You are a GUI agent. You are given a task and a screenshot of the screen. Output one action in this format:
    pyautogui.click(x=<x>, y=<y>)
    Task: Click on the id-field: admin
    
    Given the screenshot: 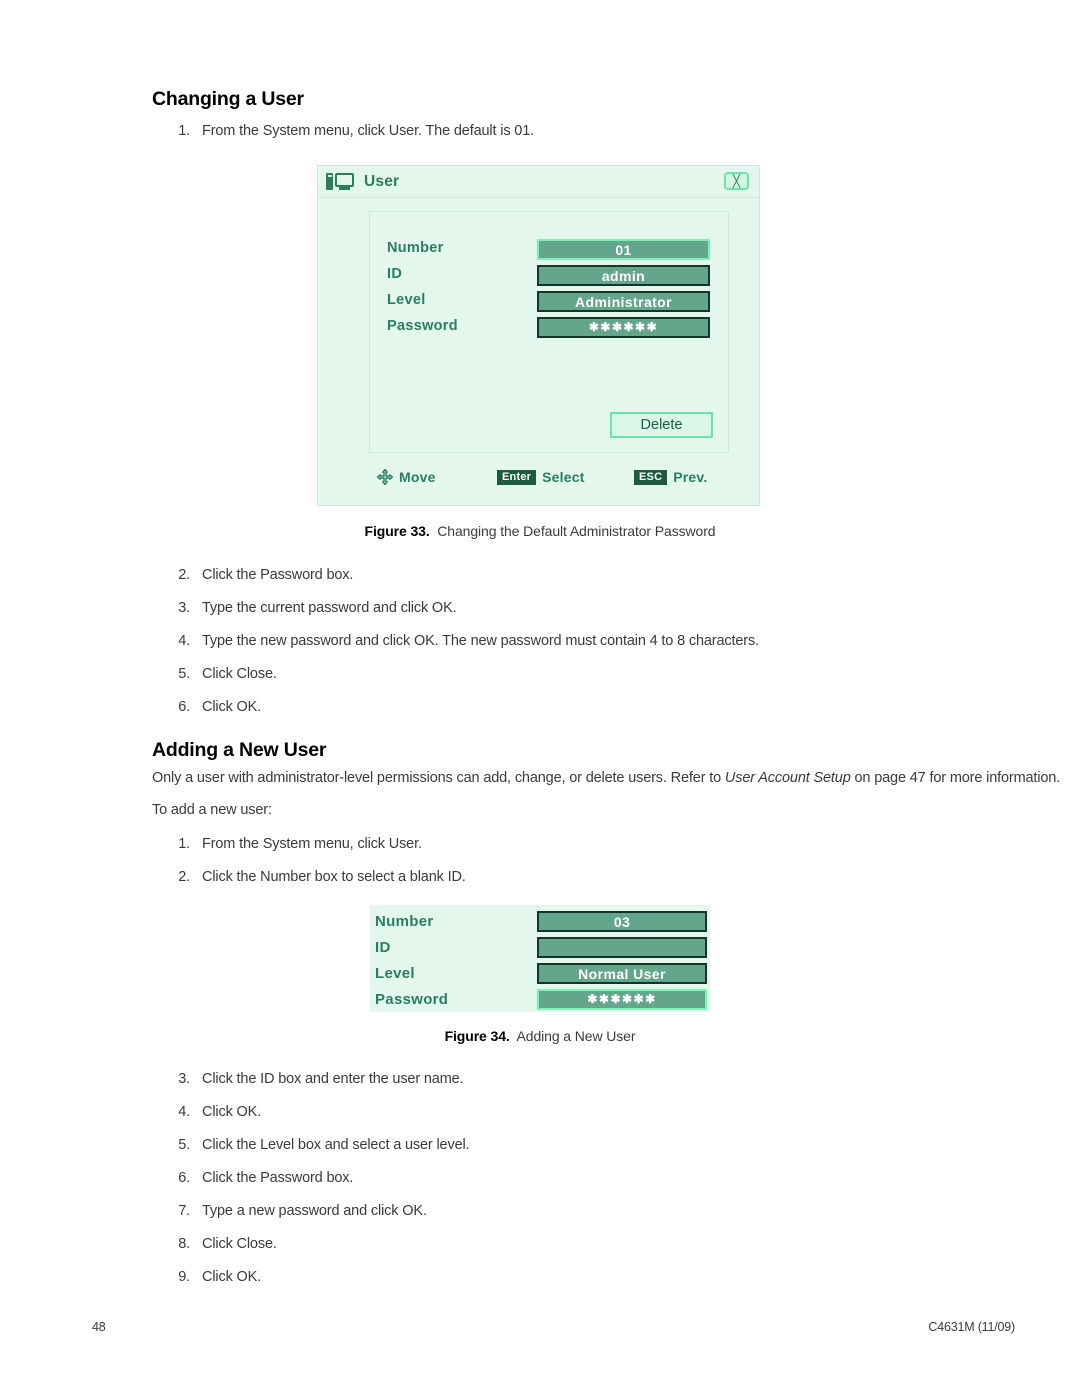 What is the action you would take?
    pyautogui.click(x=623, y=275)
    